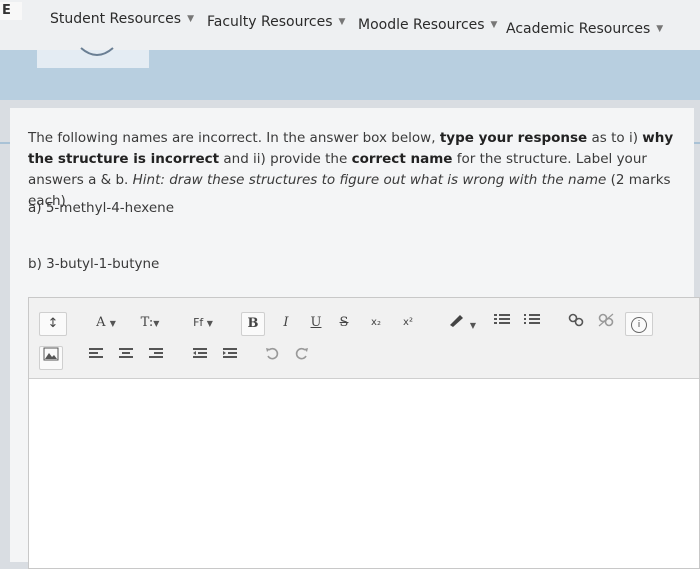 The height and width of the screenshot is (569, 700). I want to click on insert-image-button, so click(51, 358).